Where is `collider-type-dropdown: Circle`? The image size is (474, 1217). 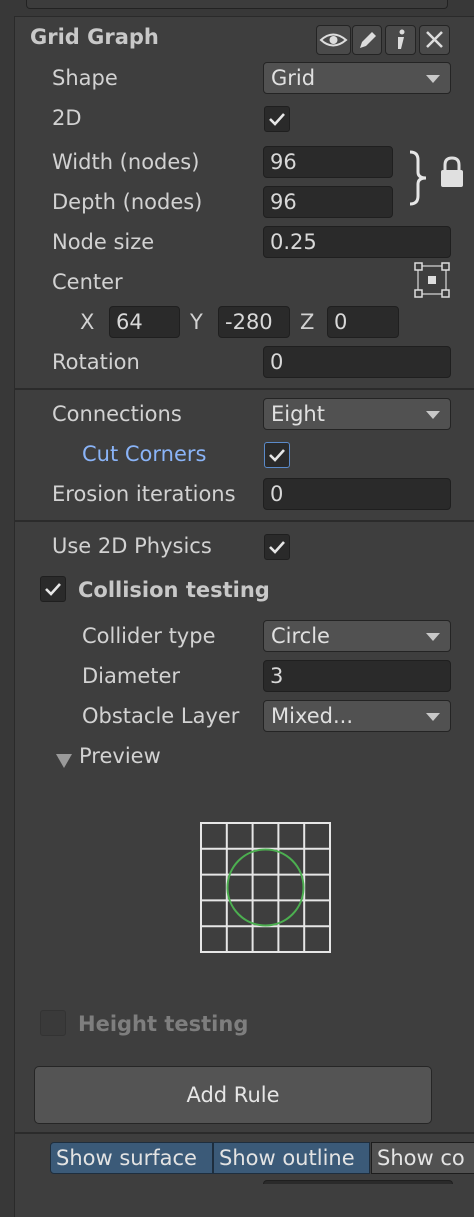 collider-type-dropdown: Circle is located at coordinates (357, 636).